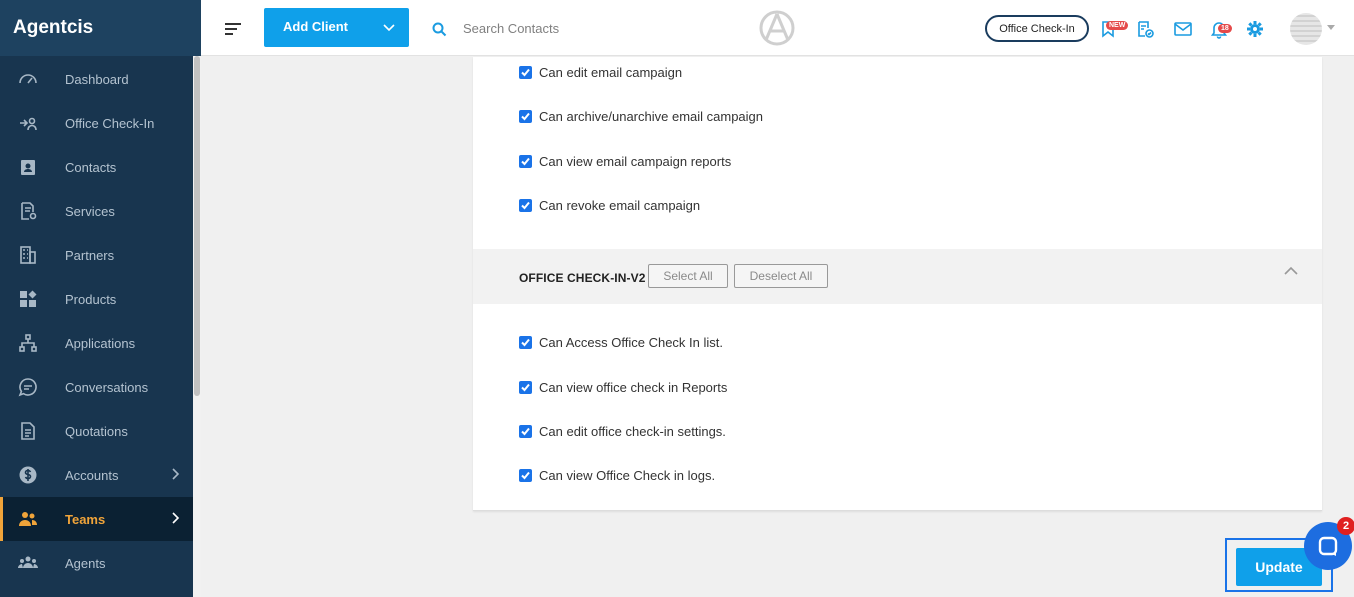 This screenshot has width=1354, height=597. Describe the element at coordinates (110, 123) in the screenshot. I see `sidebar-item-label: Office Check-In` at that location.